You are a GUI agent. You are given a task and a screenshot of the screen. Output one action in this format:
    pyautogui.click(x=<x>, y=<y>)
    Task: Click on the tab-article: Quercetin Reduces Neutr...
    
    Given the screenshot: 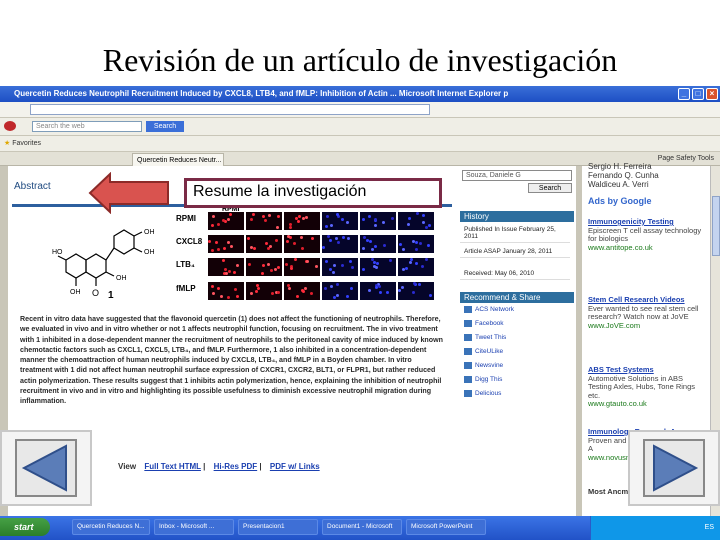 What is the action you would take?
    pyautogui.click(x=178, y=159)
    